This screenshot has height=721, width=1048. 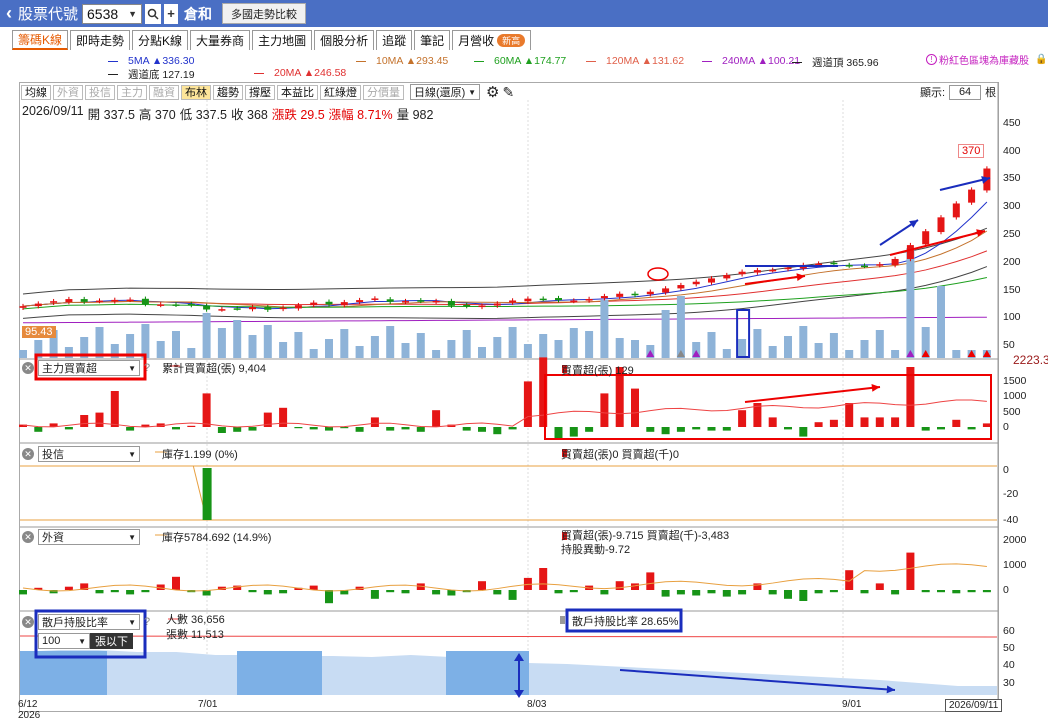 What do you see at coordinates (28, 704) in the screenshot?
I see `x-axis-label: 6/12` at bounding box center [28, 704].